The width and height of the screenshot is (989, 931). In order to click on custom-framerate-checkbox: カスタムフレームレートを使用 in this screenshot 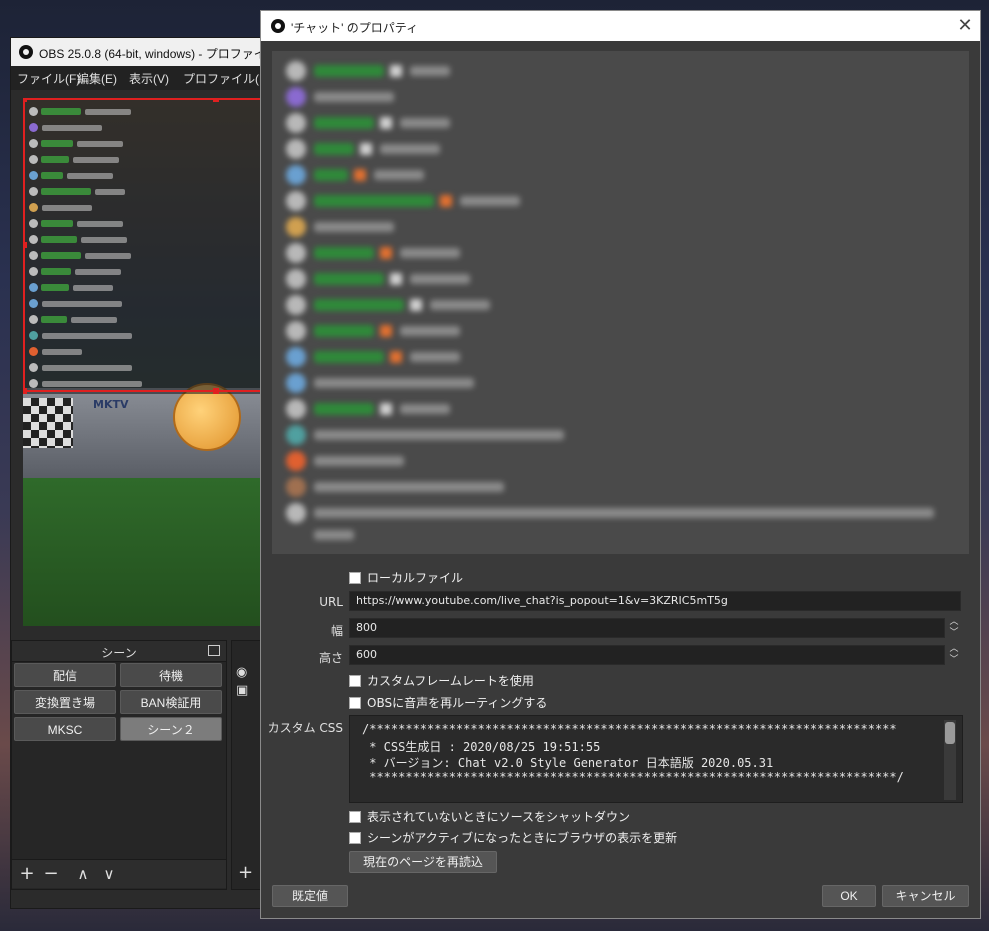, I will do `click(441, 680)`.